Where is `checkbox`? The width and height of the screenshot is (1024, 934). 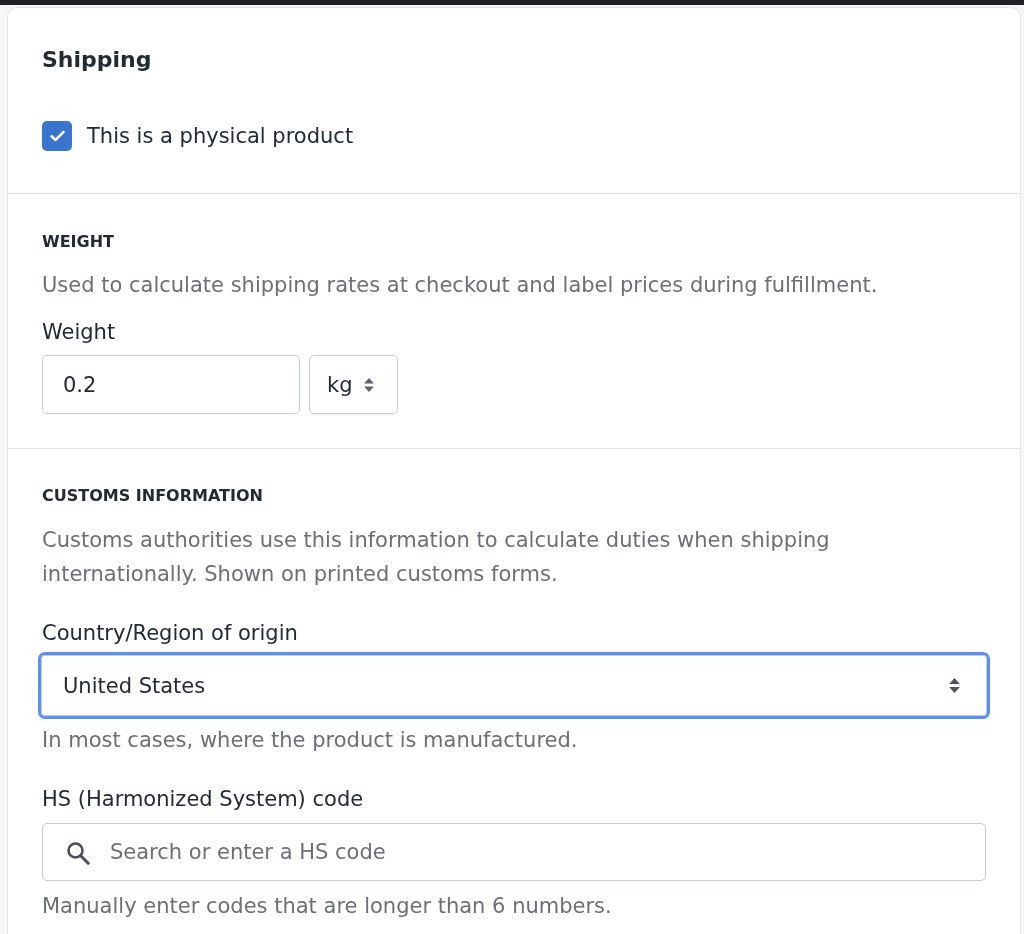 checkbox is located at coordinates (57, 136).